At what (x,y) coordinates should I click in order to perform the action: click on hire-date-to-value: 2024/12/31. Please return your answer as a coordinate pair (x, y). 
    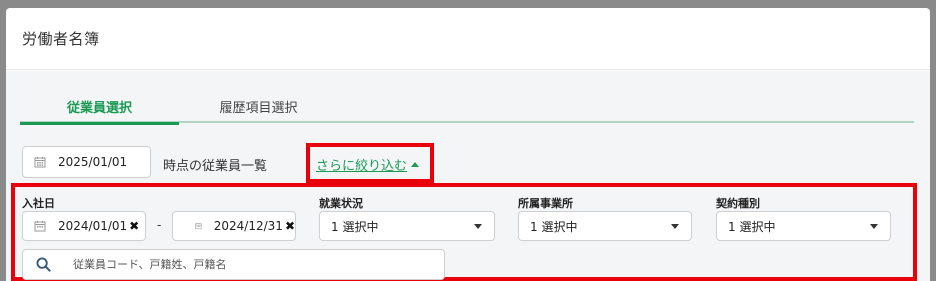
    Looking at the image, I should click on (248, 226).